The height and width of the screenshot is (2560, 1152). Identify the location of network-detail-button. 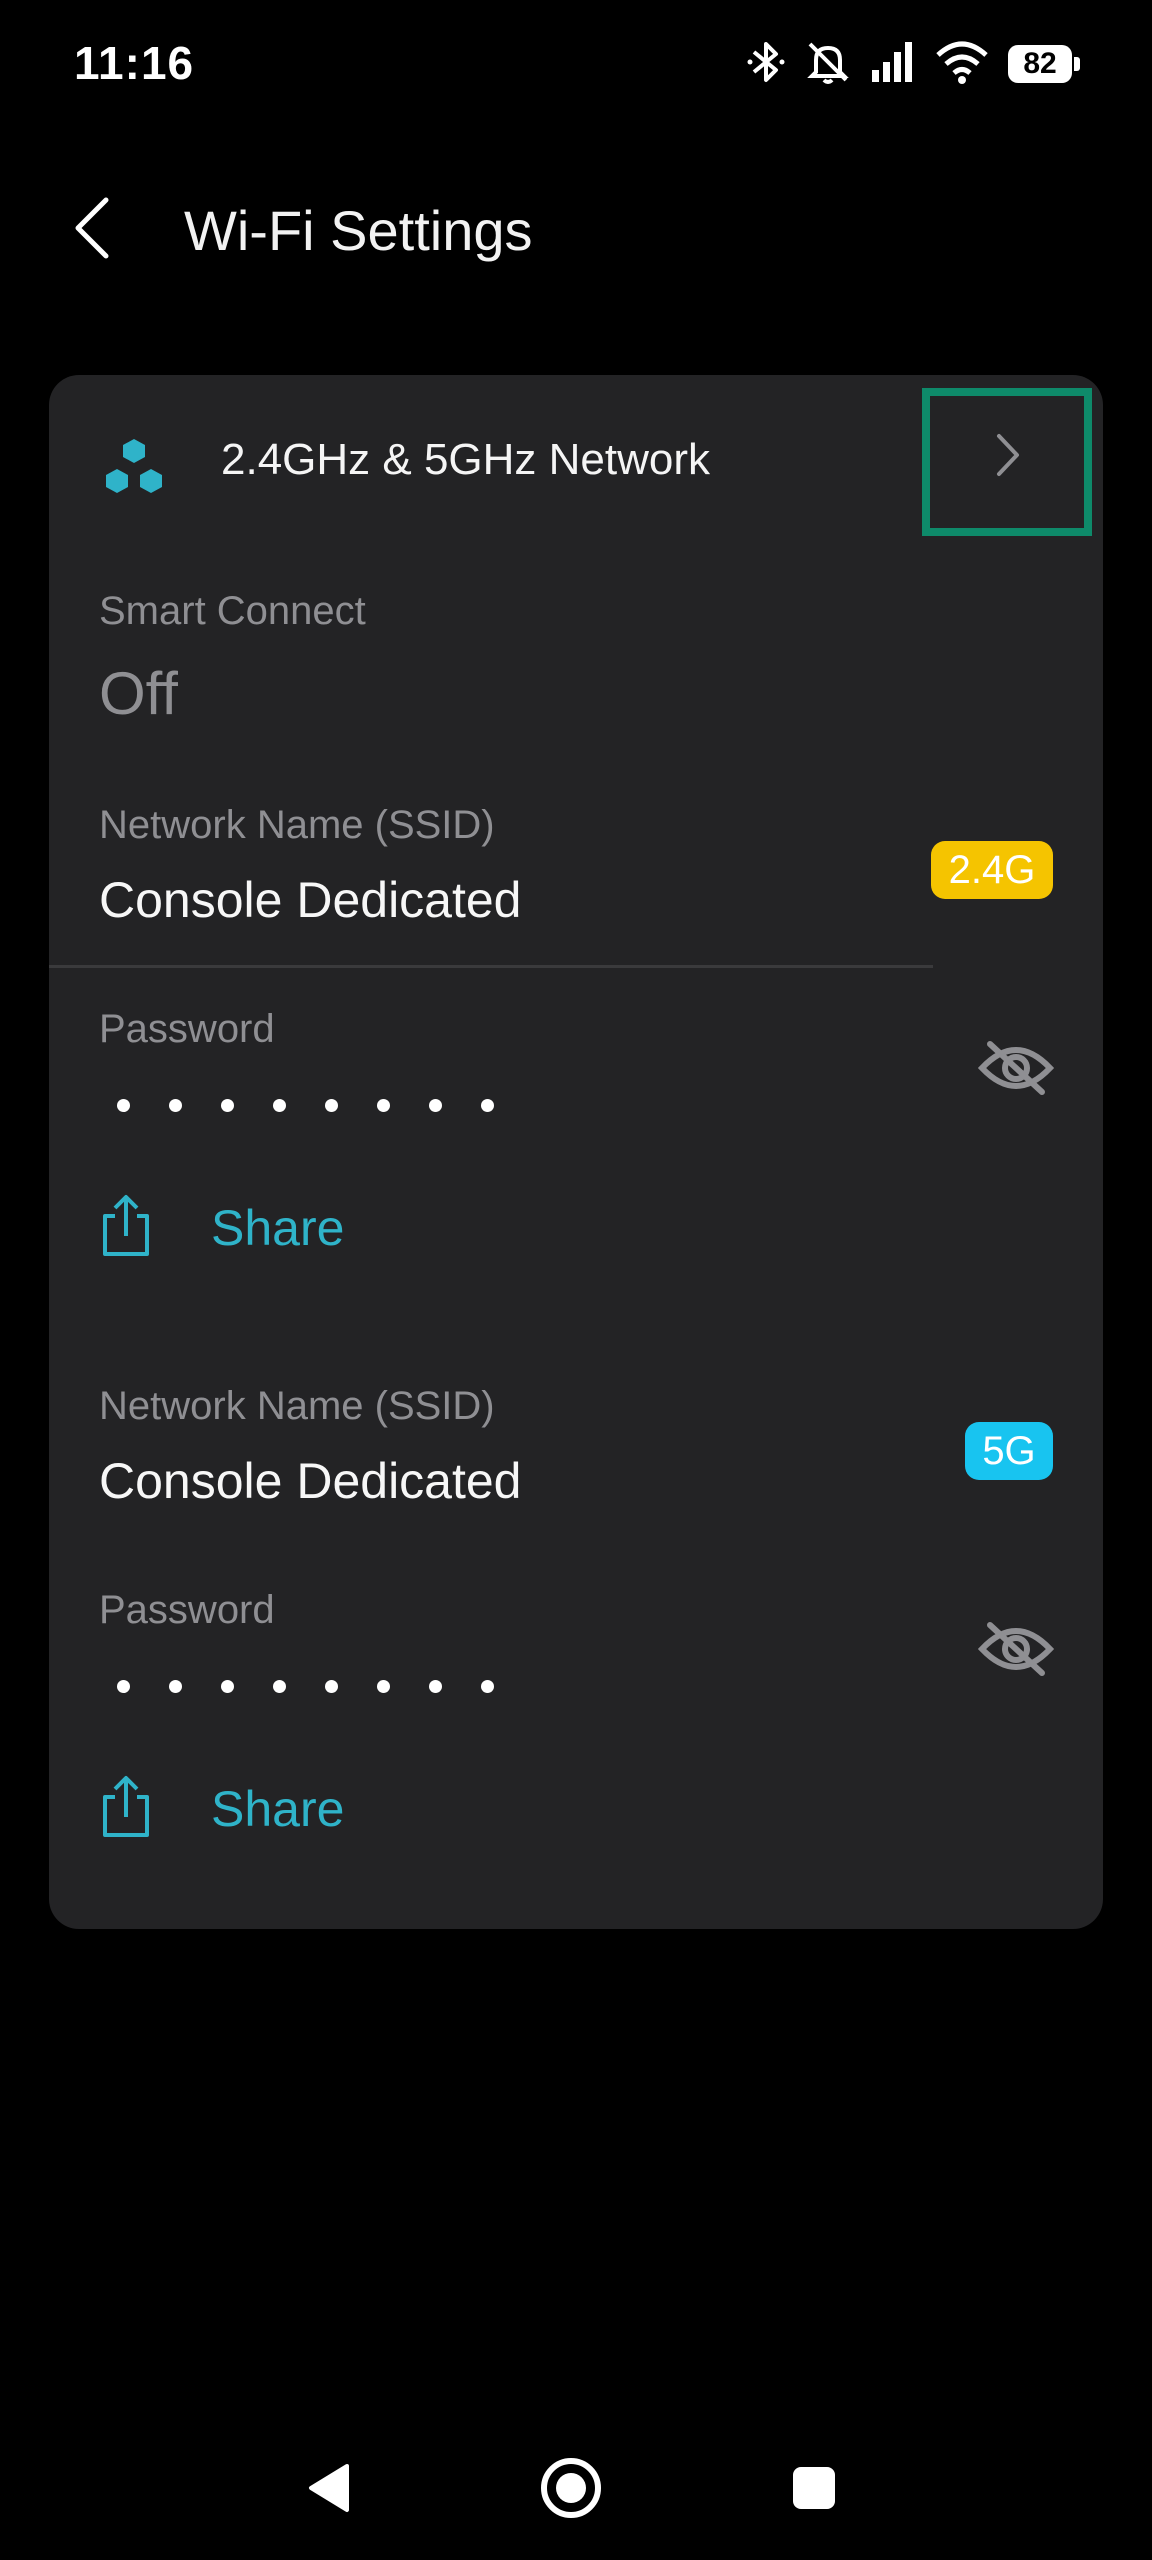
(1008, 457).